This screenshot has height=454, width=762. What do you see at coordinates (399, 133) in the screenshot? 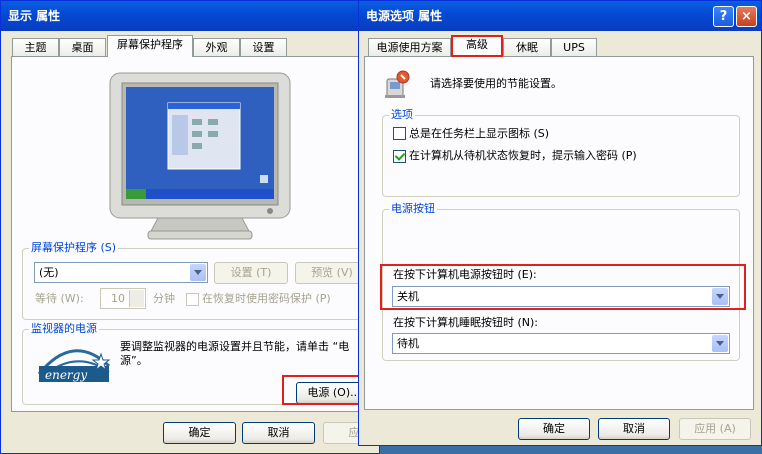
I see `always-show-icon-checkbox` at bounding box center [399, 133].